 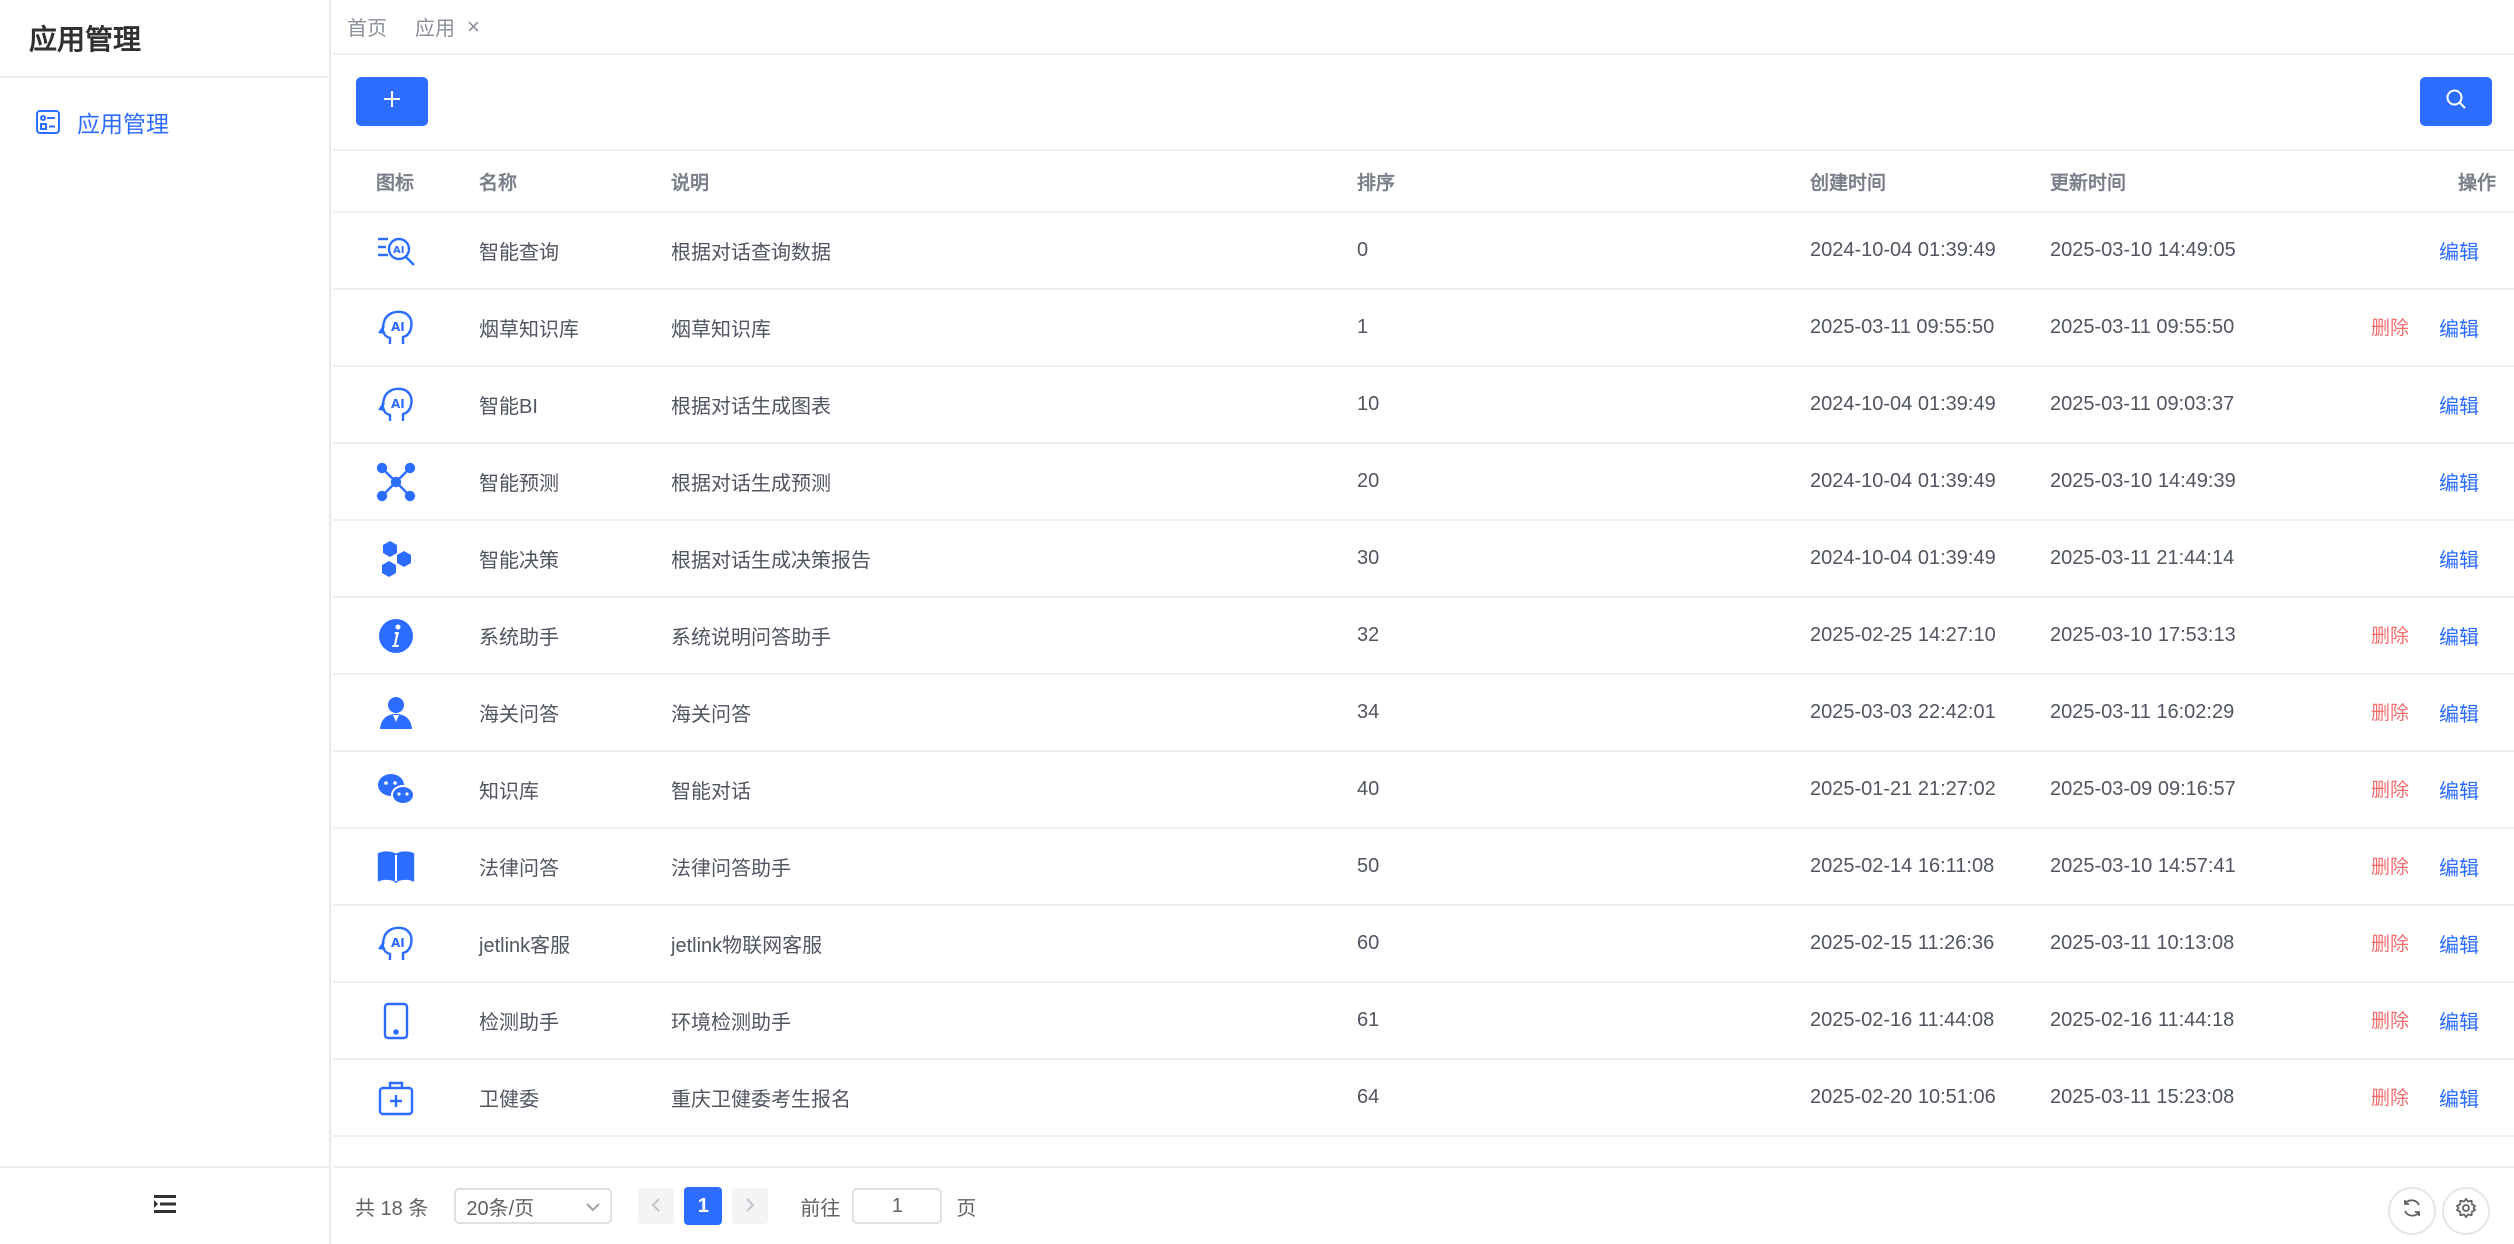 What do you see at coordinates (751, 407) in the screenshot?
I see `cell-desc: 根据对话生成图表` at bounding box center [751, 407].